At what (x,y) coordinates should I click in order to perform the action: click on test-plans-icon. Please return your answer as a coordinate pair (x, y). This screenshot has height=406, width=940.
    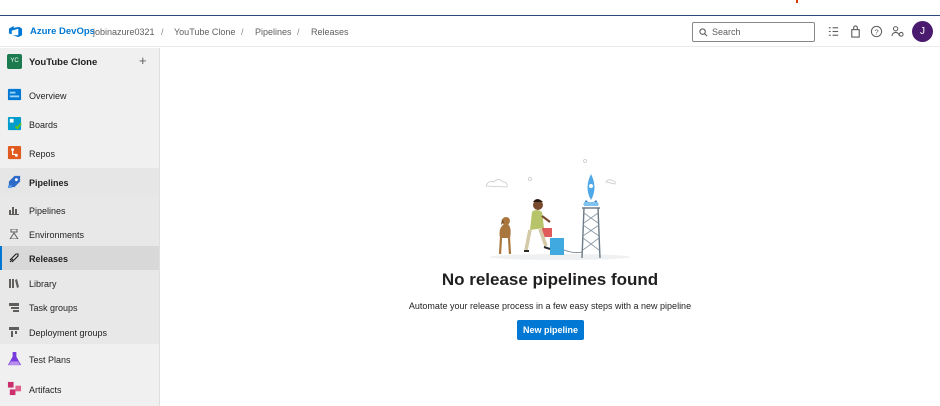
    Looking at the image, I should click on (14, 358).